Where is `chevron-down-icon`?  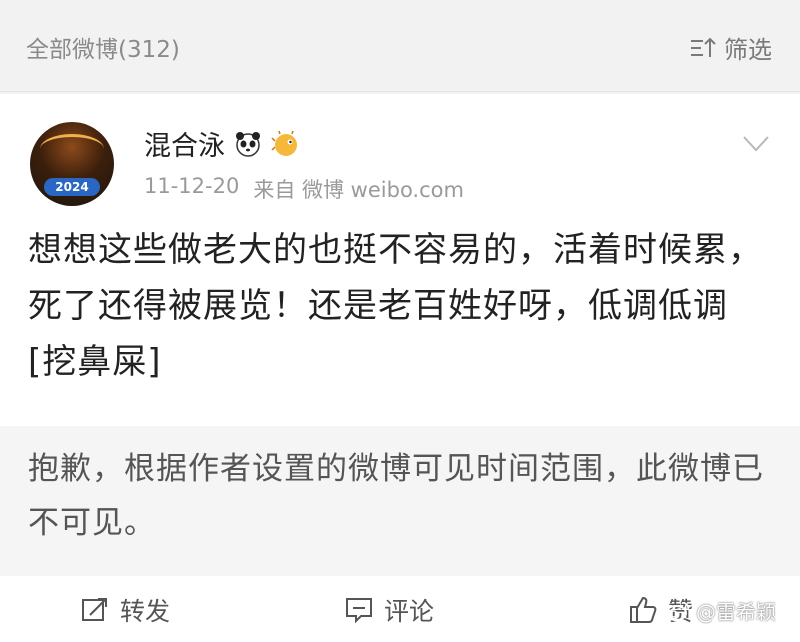 chevron-down-icon is located at coordinates (756, 144).